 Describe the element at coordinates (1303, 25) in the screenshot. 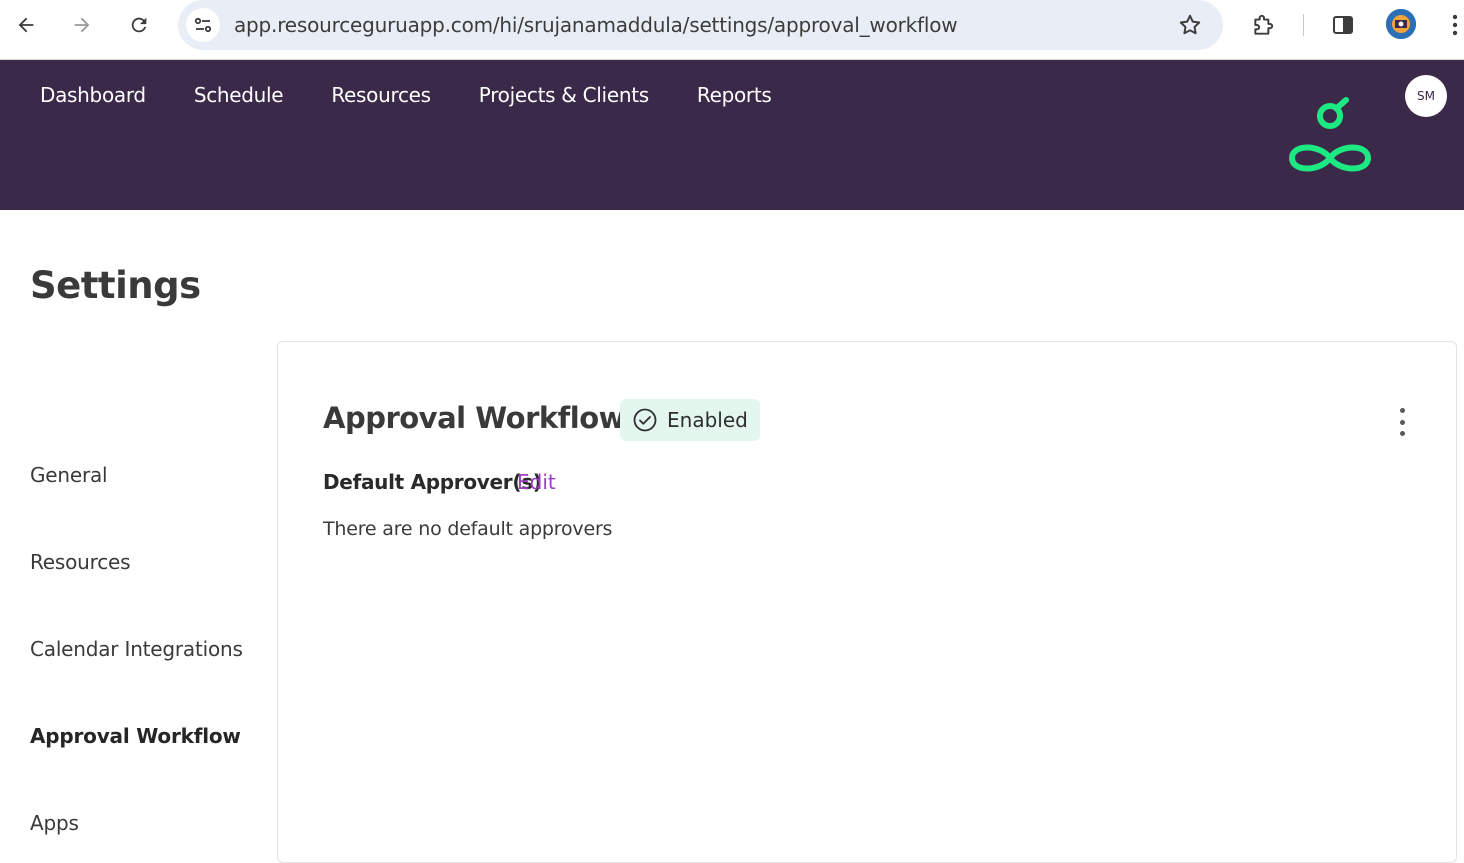

I see `toolbar-separator` at that location.